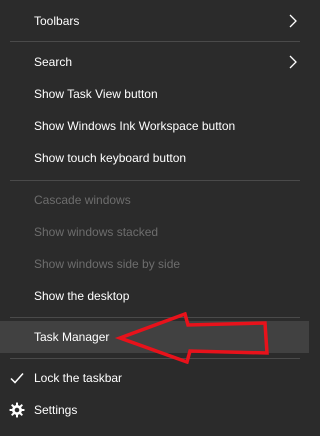 This screenshot has height=436, width=320. Describe the element at coordinates (96, 94) in the screenshot. I see `menu-item-label: Show Task View button` at that location.